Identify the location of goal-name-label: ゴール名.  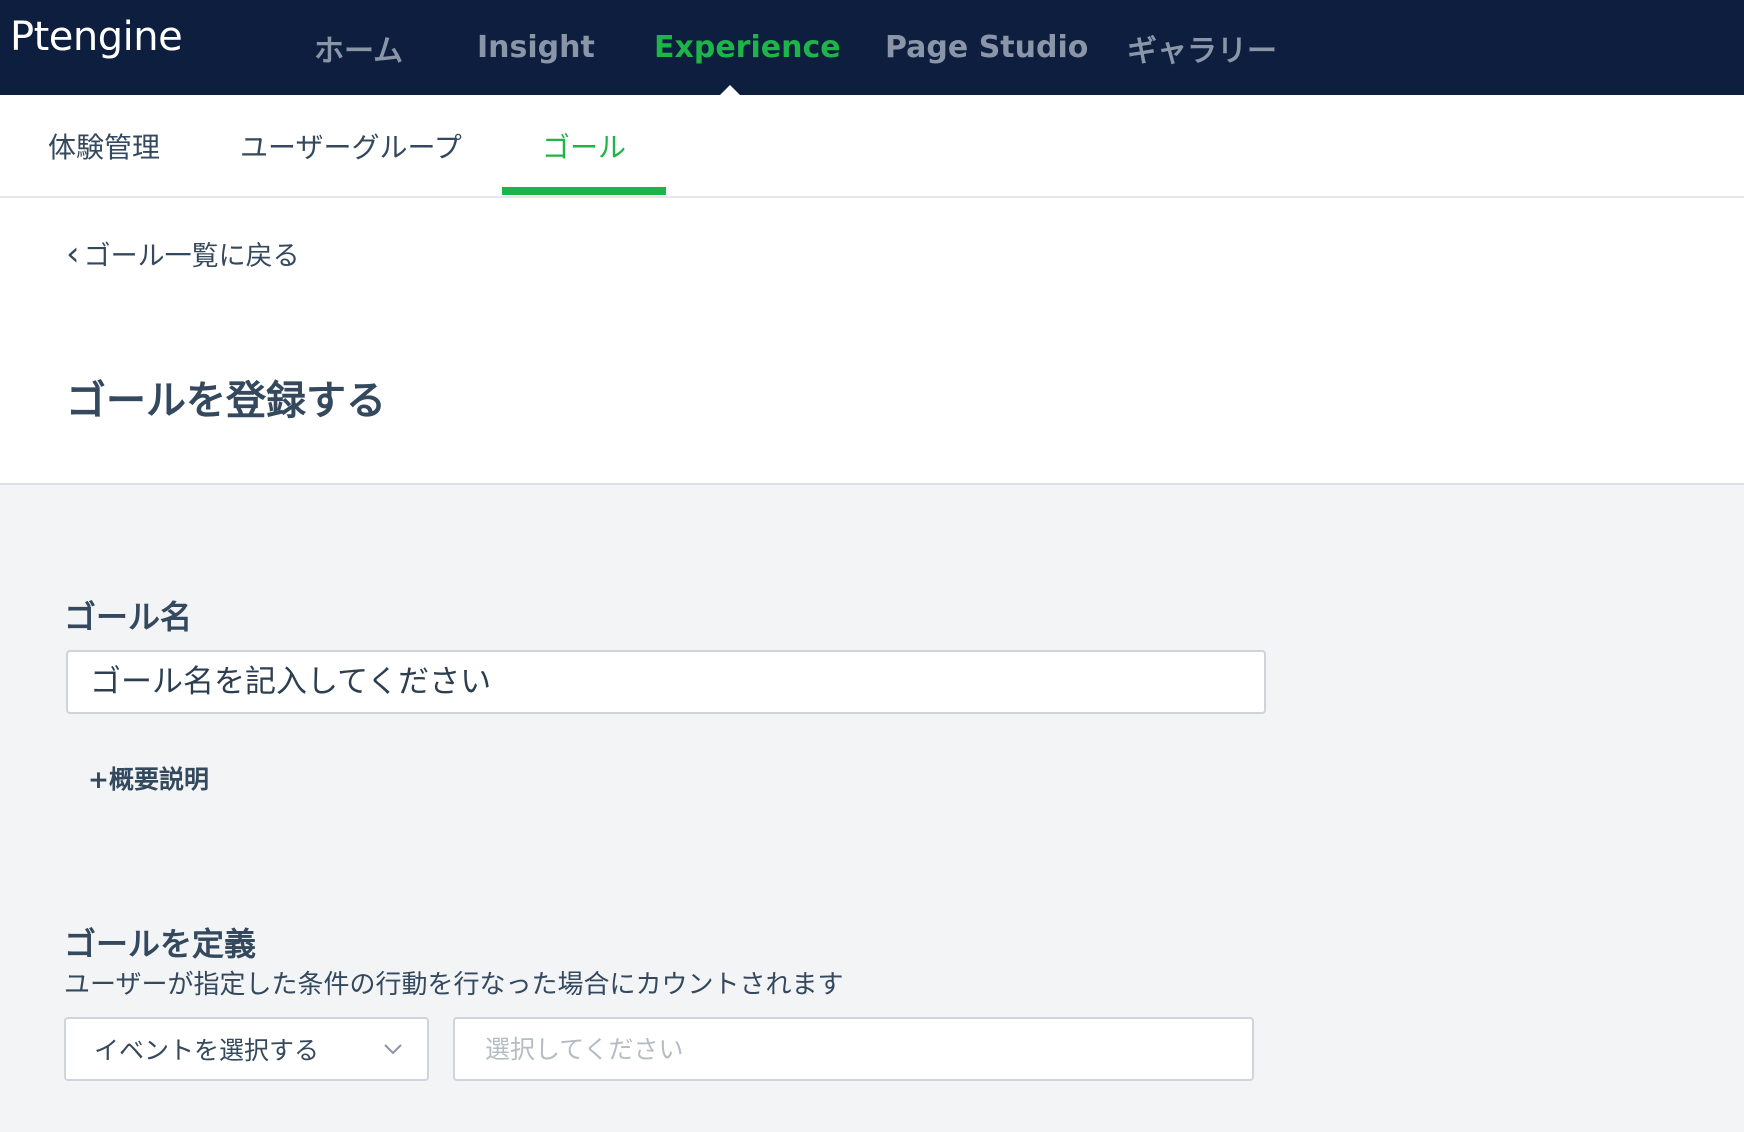
(128, 617).